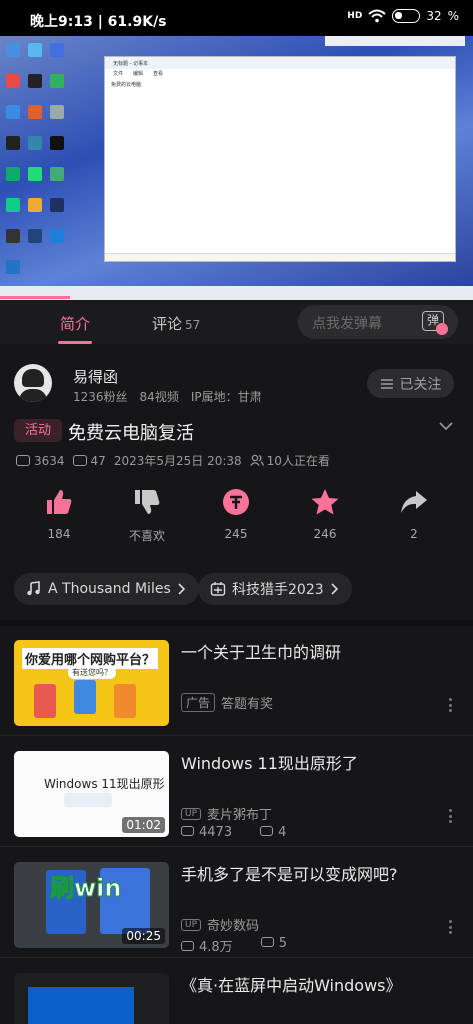  What do you see at coordinates (386, 383) in the screenshot?
I see `menu-icon` at bounding box center [386, 383].